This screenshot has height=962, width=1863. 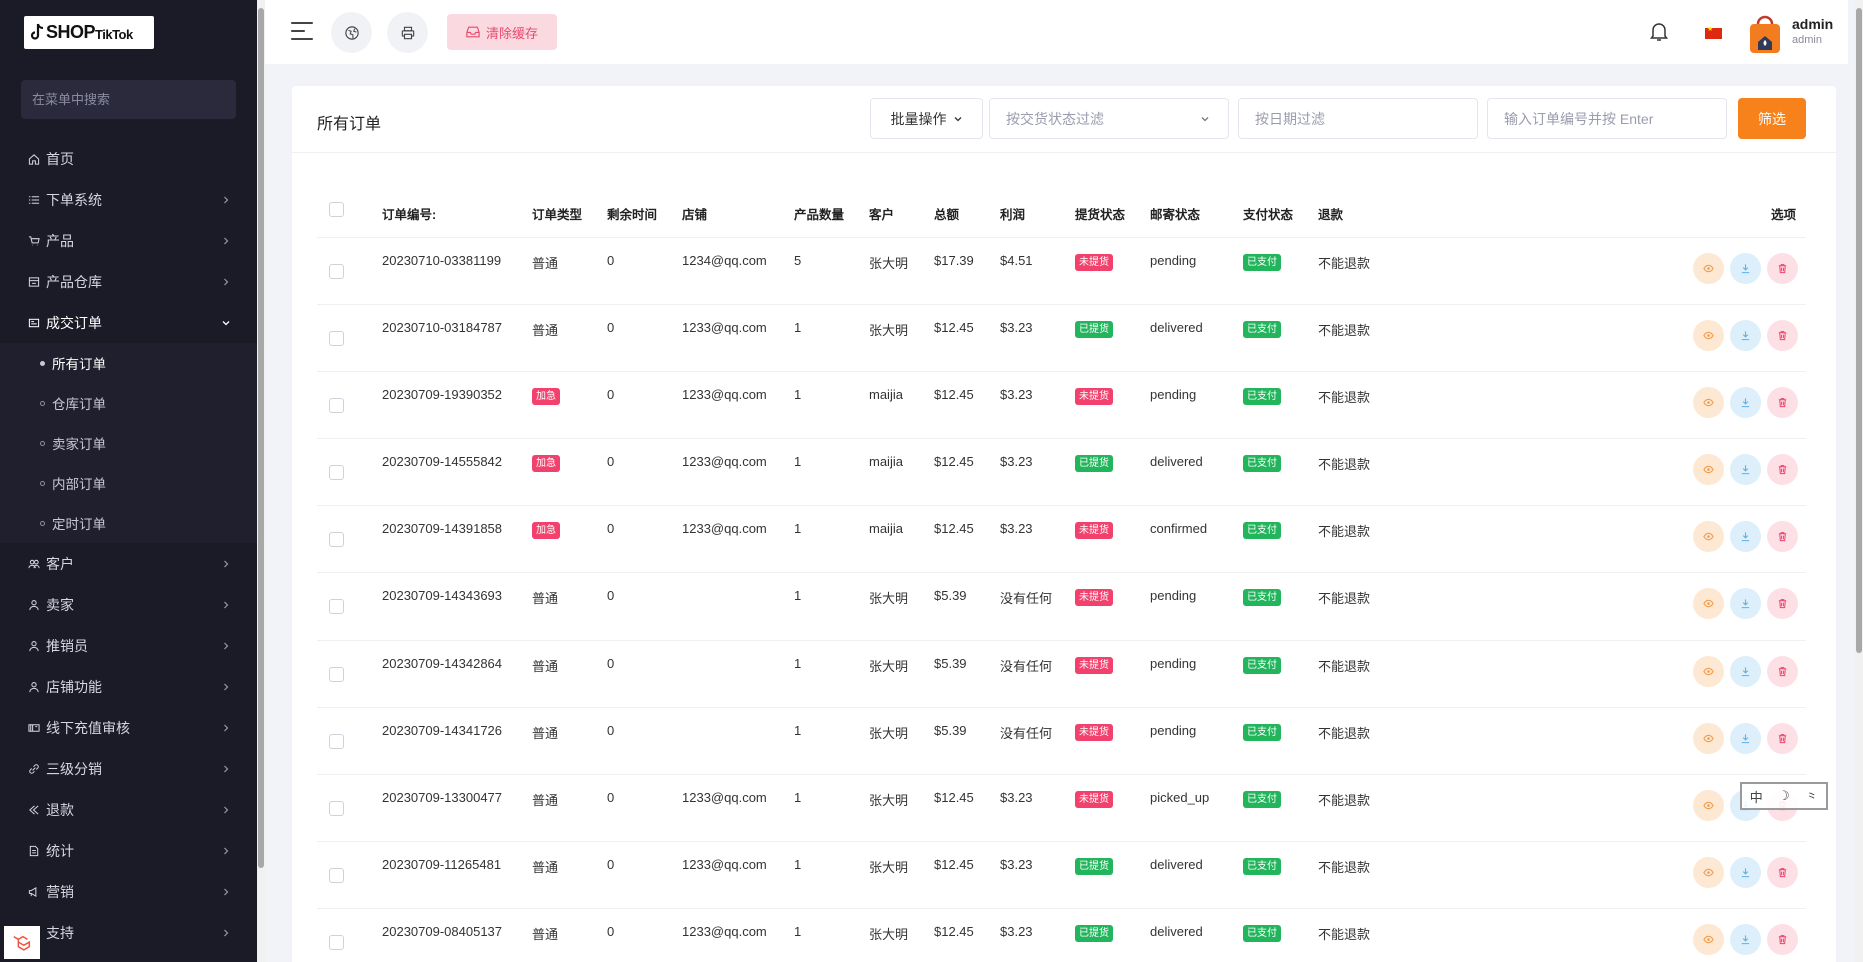 I want to click on sidebar-item-4: 成交订单, so click(x=128, y=322).